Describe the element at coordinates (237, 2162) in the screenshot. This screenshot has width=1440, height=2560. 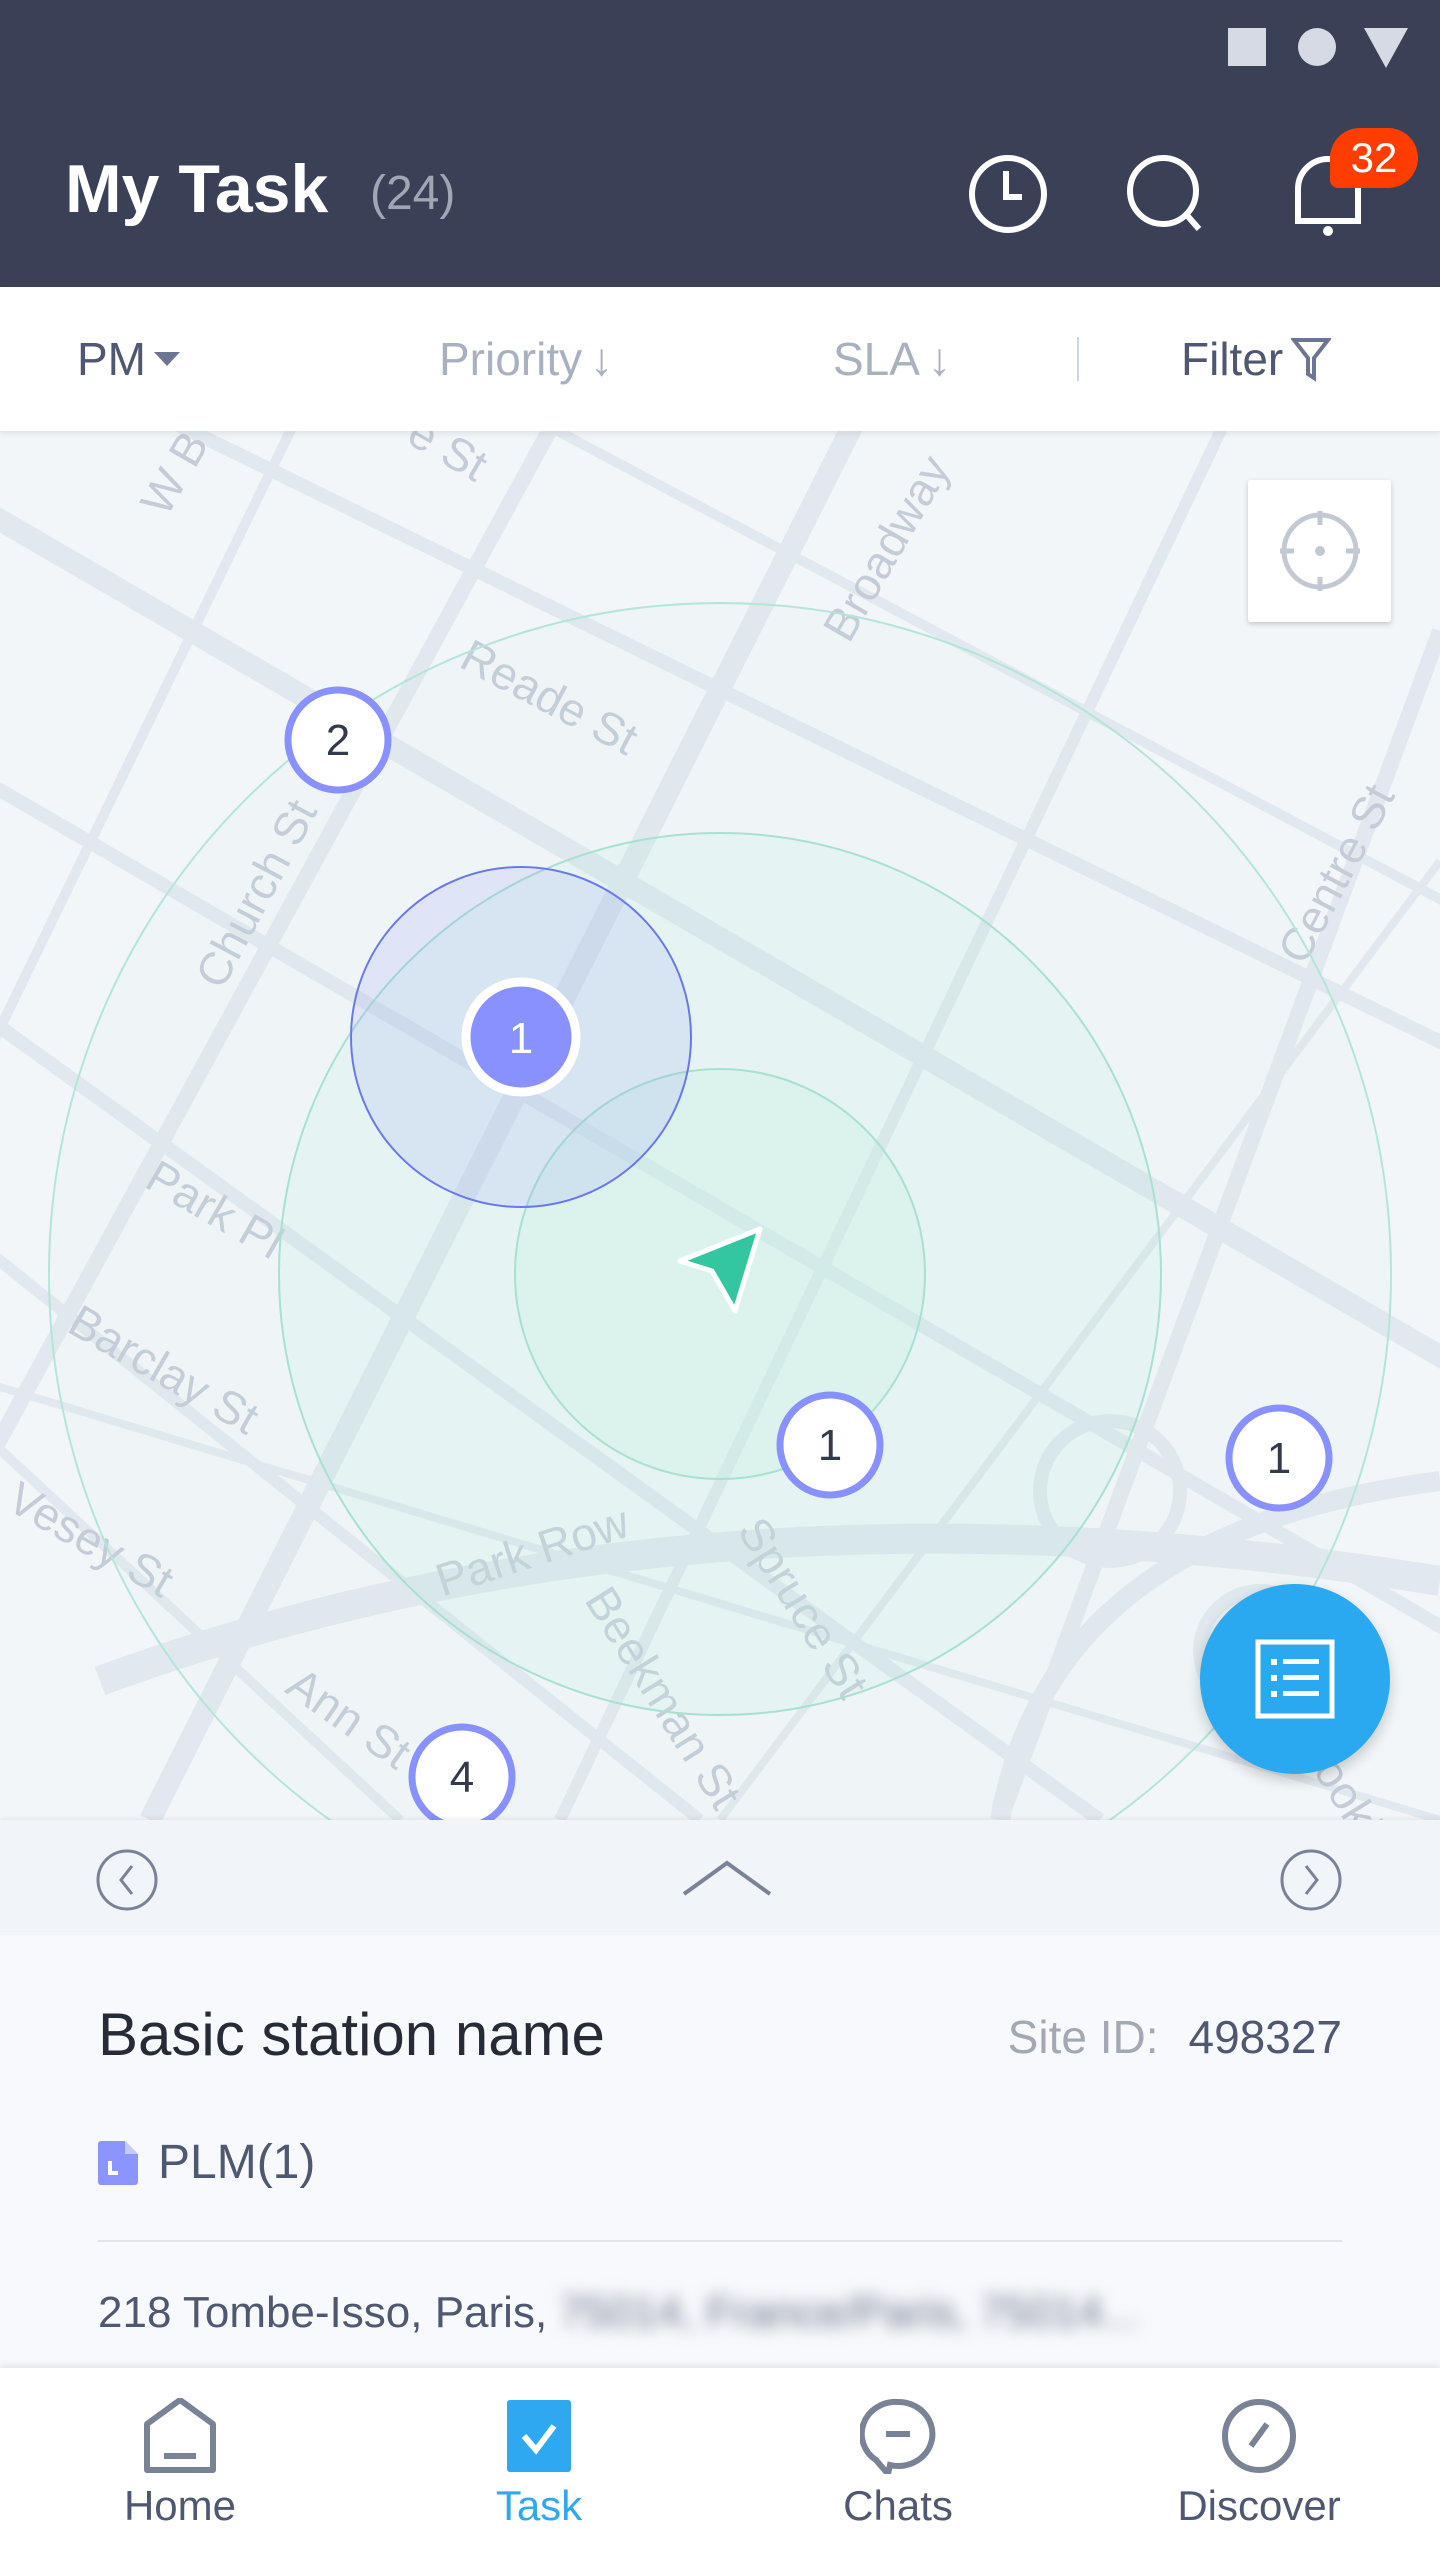
I see `plm-label: PLM(1)` at that location.